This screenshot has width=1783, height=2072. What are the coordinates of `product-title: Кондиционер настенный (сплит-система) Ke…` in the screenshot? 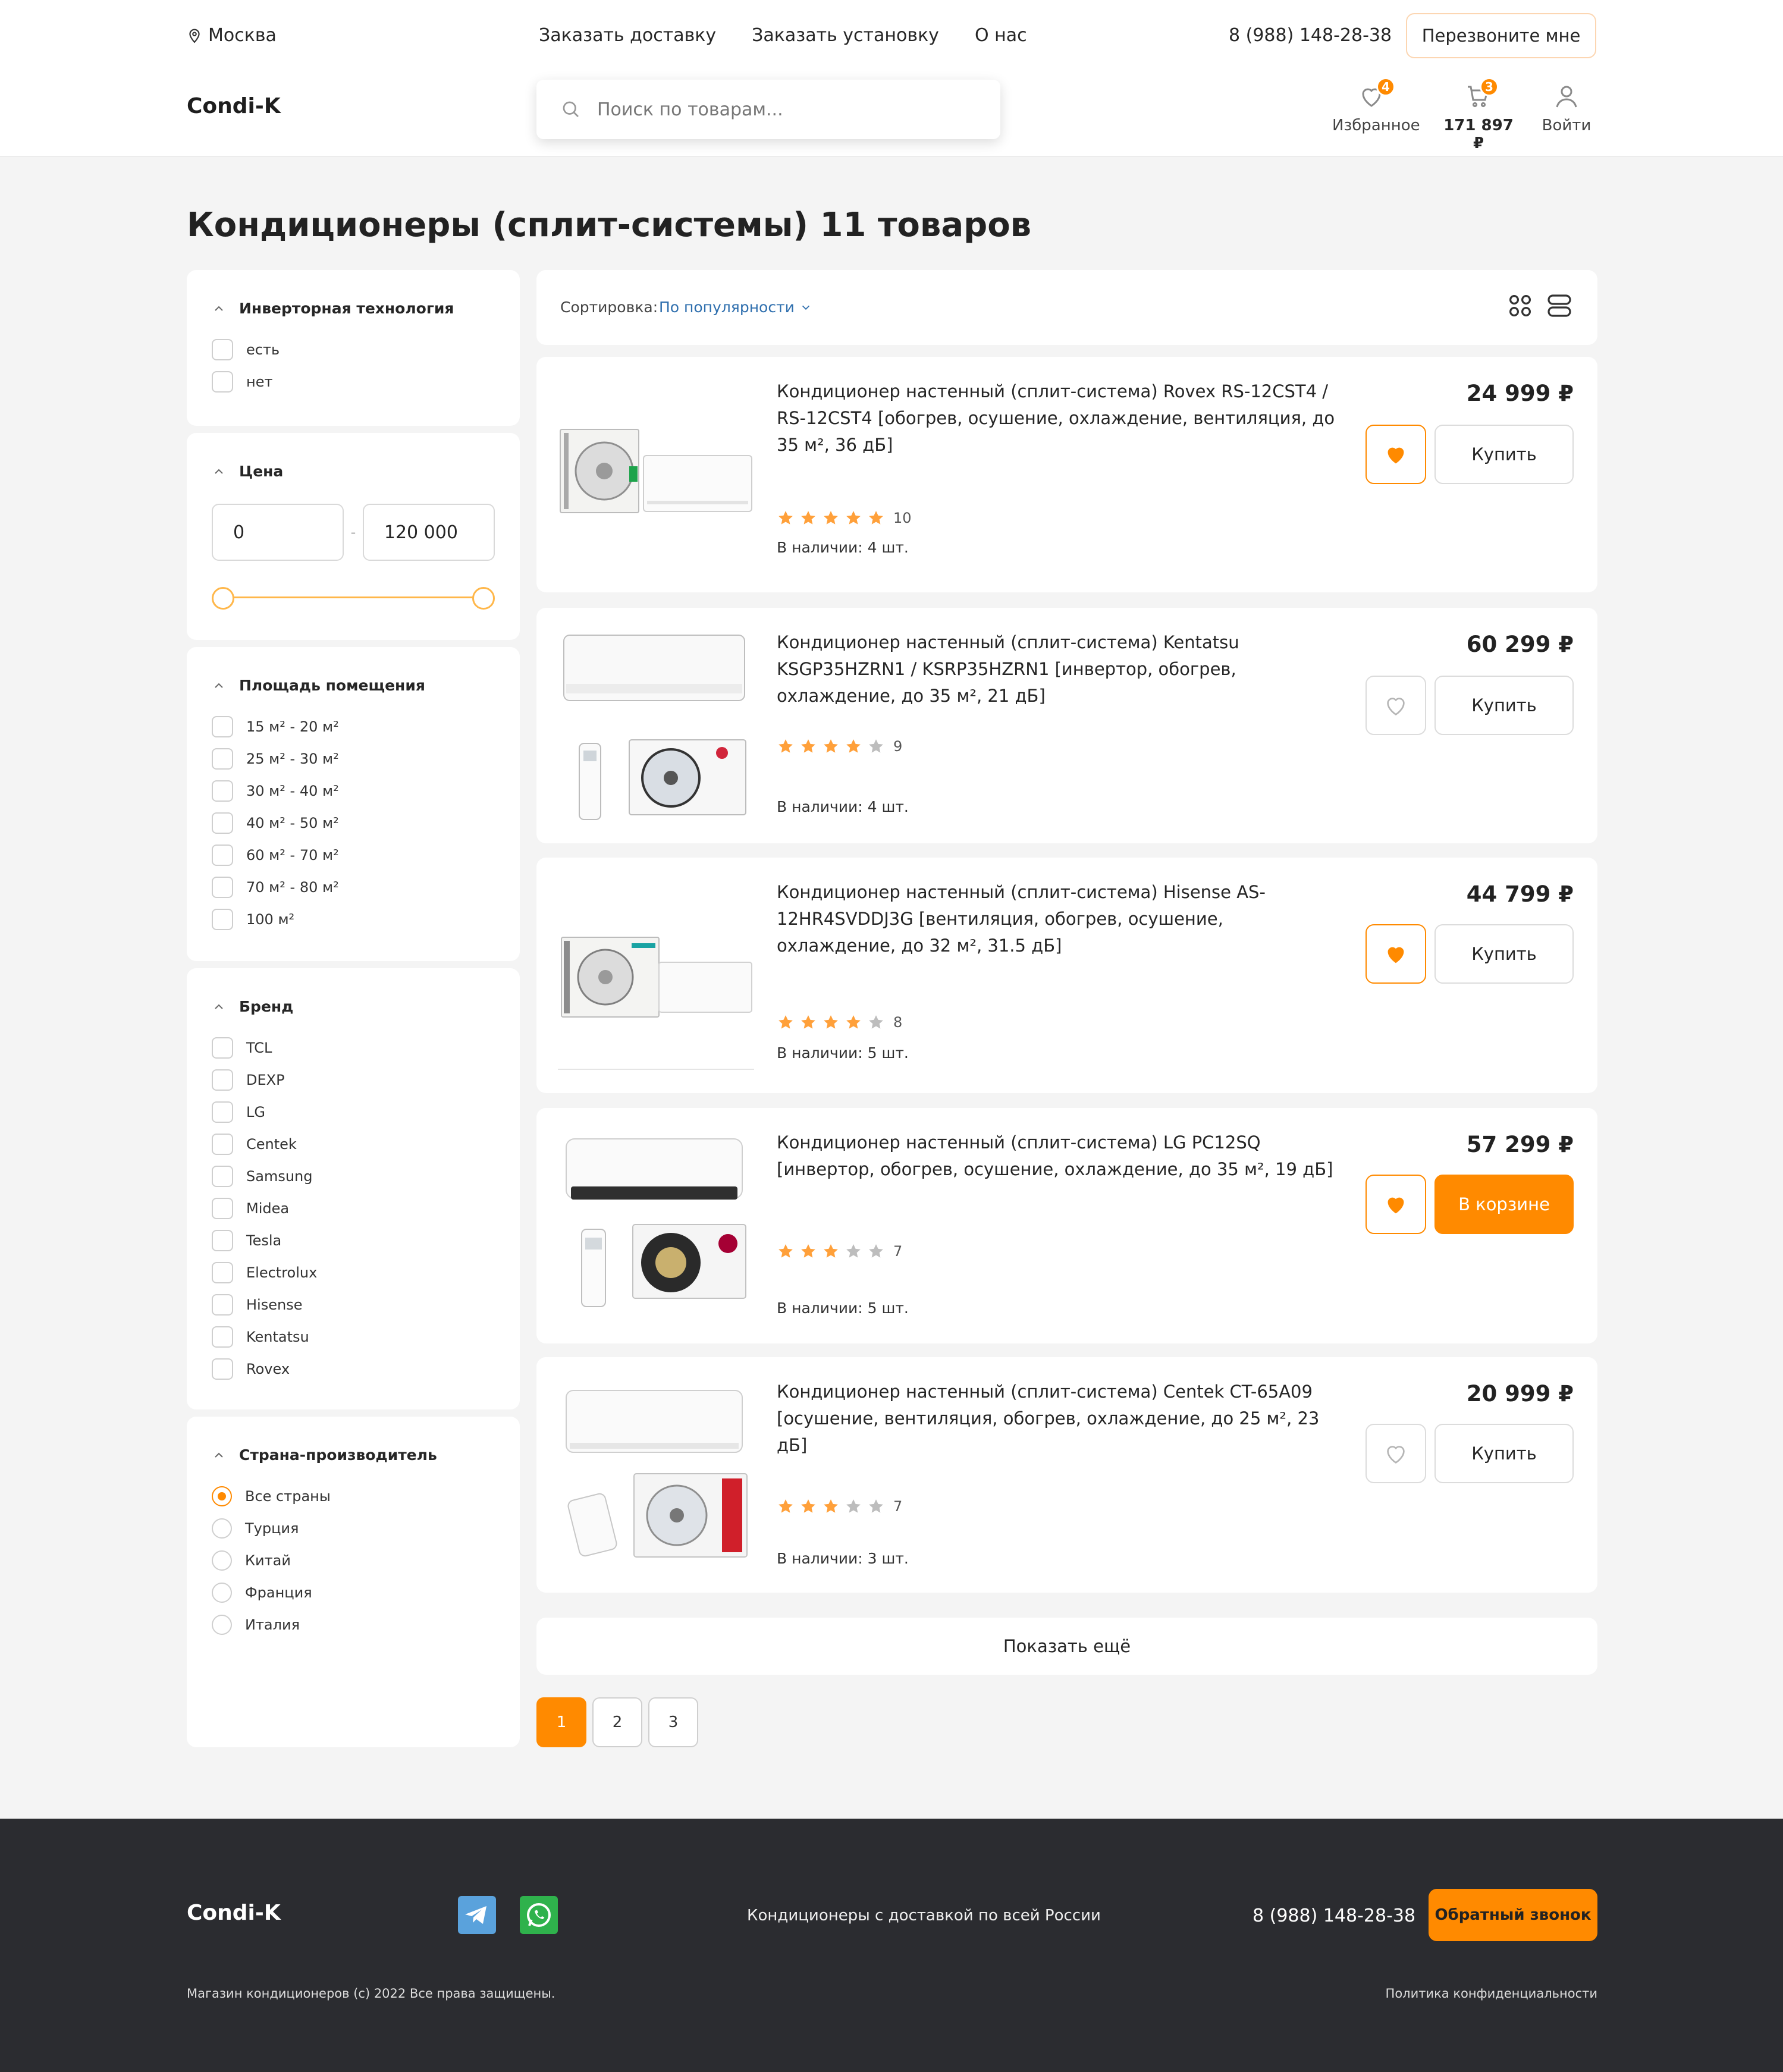 It's located at (1056, 669).